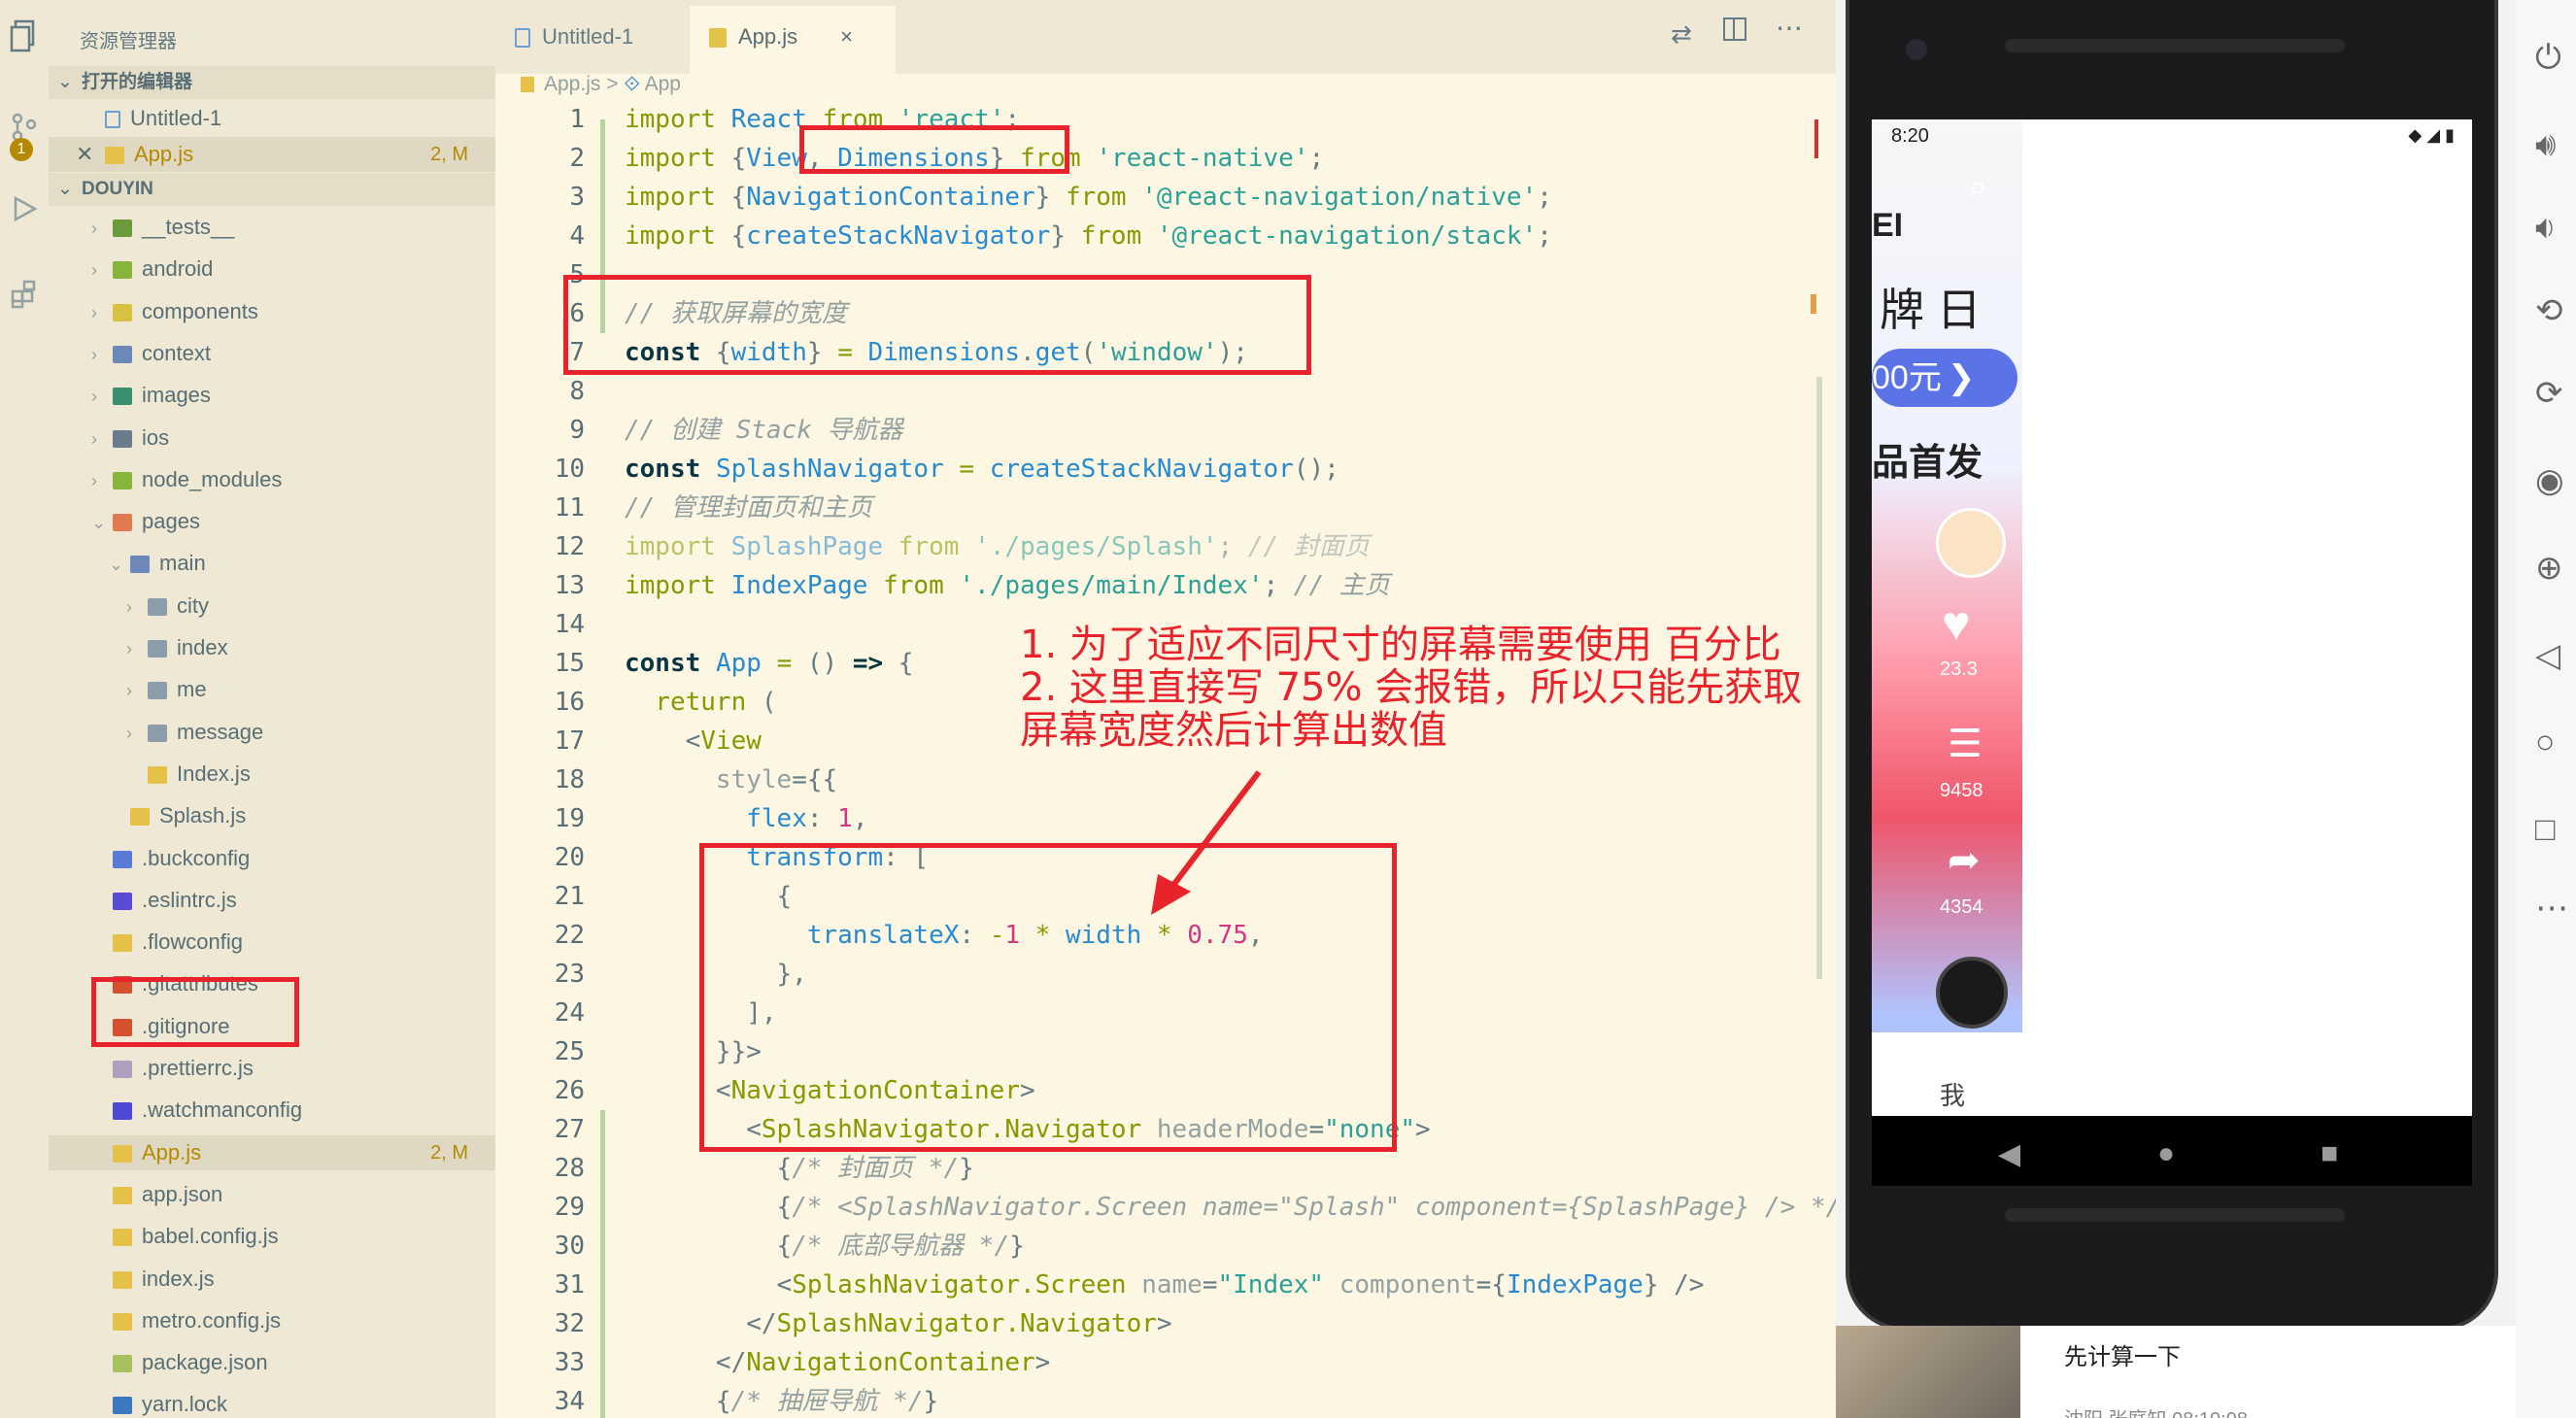  I want to click on avatar, so click(1971, 543).